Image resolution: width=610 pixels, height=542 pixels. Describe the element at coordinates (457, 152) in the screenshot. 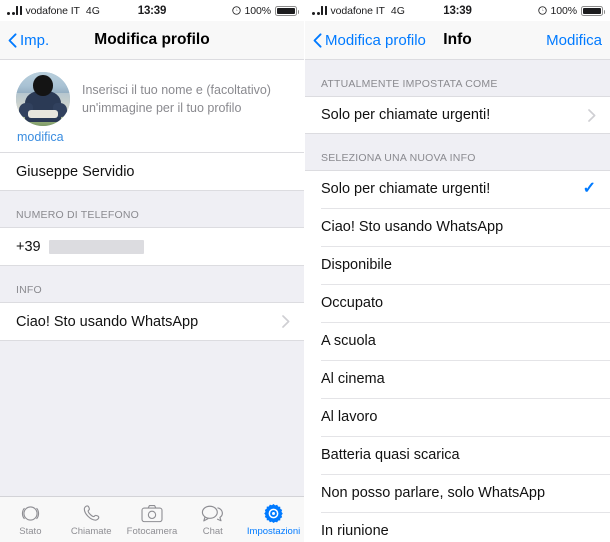

I see `section-header-choose-status: SELEZIONA UNA NUOVA INFO` at that location.